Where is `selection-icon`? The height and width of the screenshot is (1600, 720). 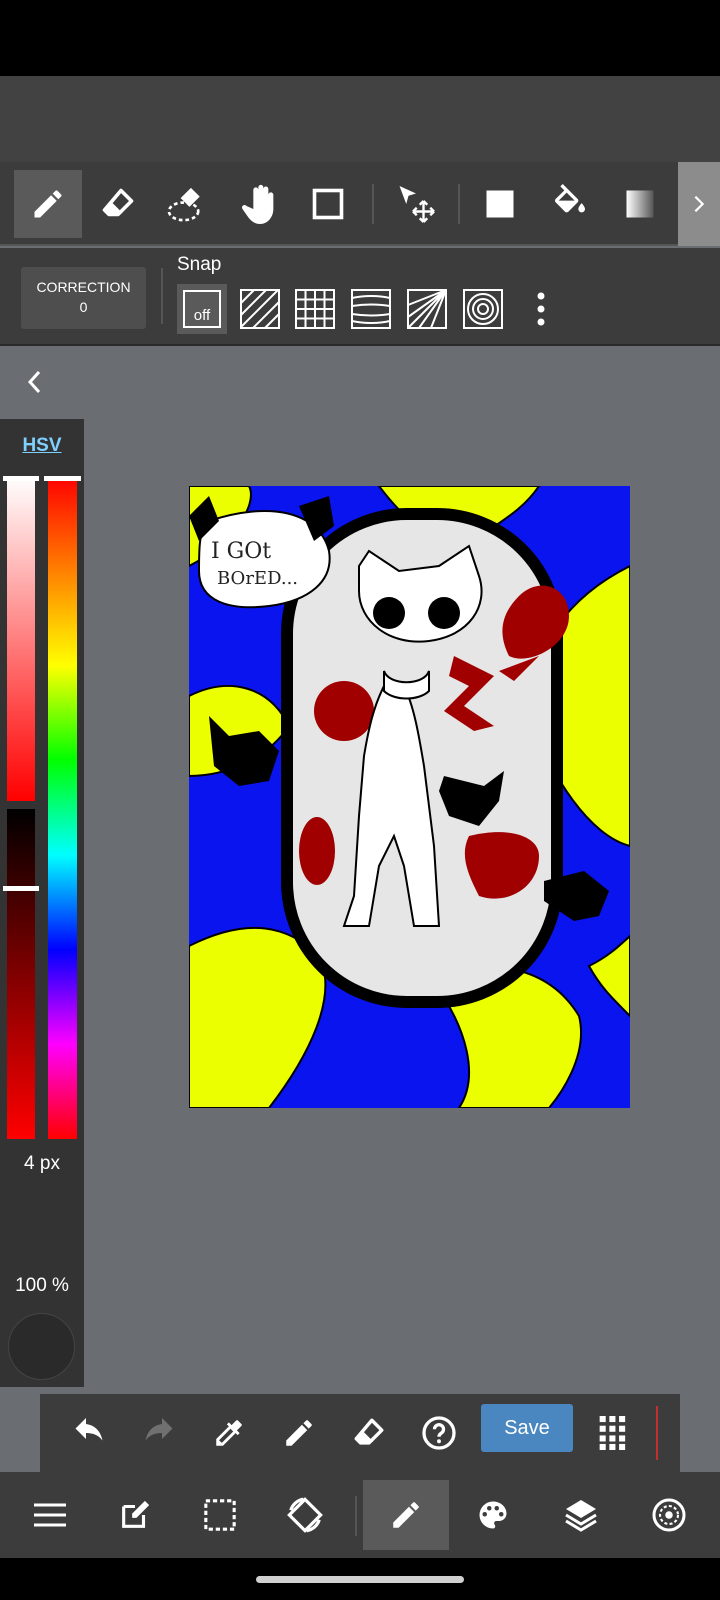
selection-icon is located at coordinates (220, 1515).